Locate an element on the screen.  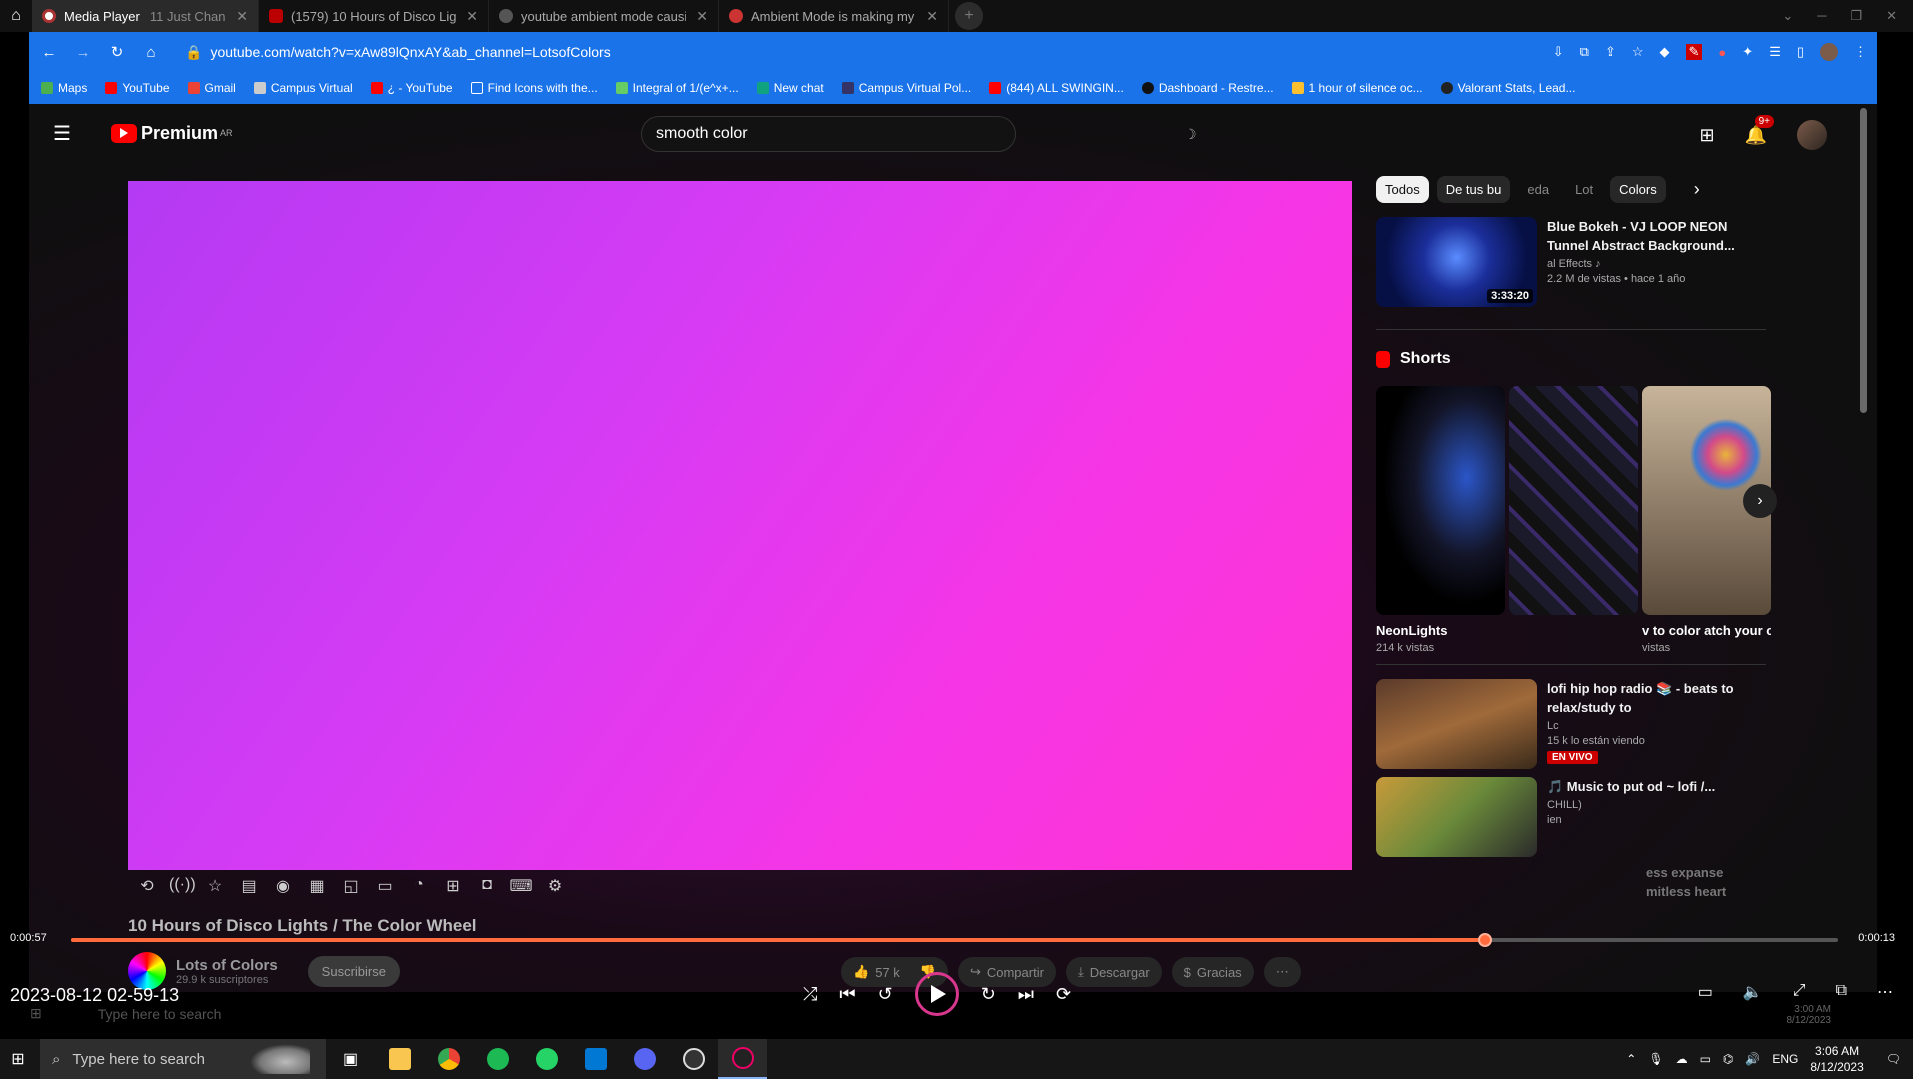
chrome-icon is located at coordinates (448, 1059).